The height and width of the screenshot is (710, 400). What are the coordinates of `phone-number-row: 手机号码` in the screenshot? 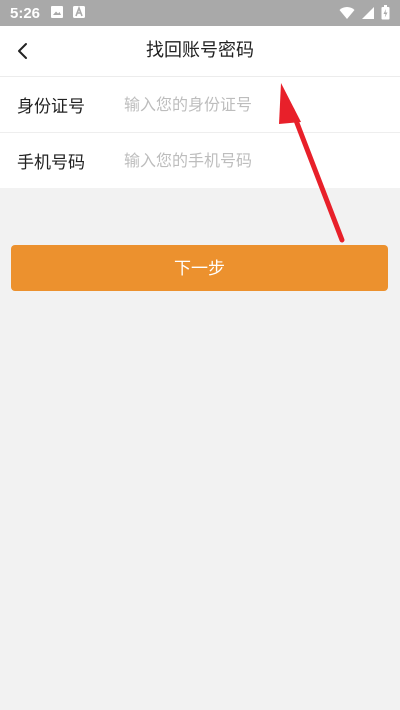 It's located at (200, 160).